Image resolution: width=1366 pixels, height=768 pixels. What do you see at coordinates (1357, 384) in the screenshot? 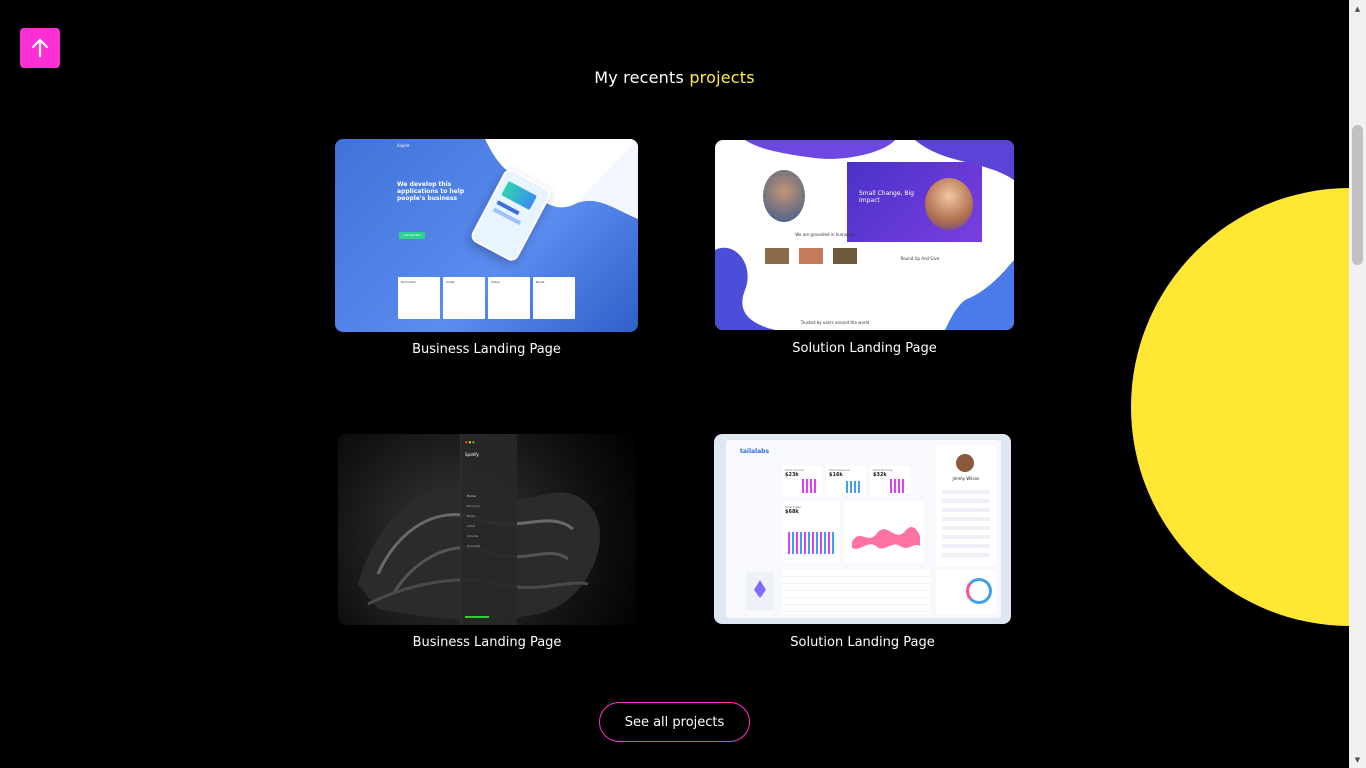
I see `vertical-scrollbar: ▲ ▼` at bounding box center [1357, 384].